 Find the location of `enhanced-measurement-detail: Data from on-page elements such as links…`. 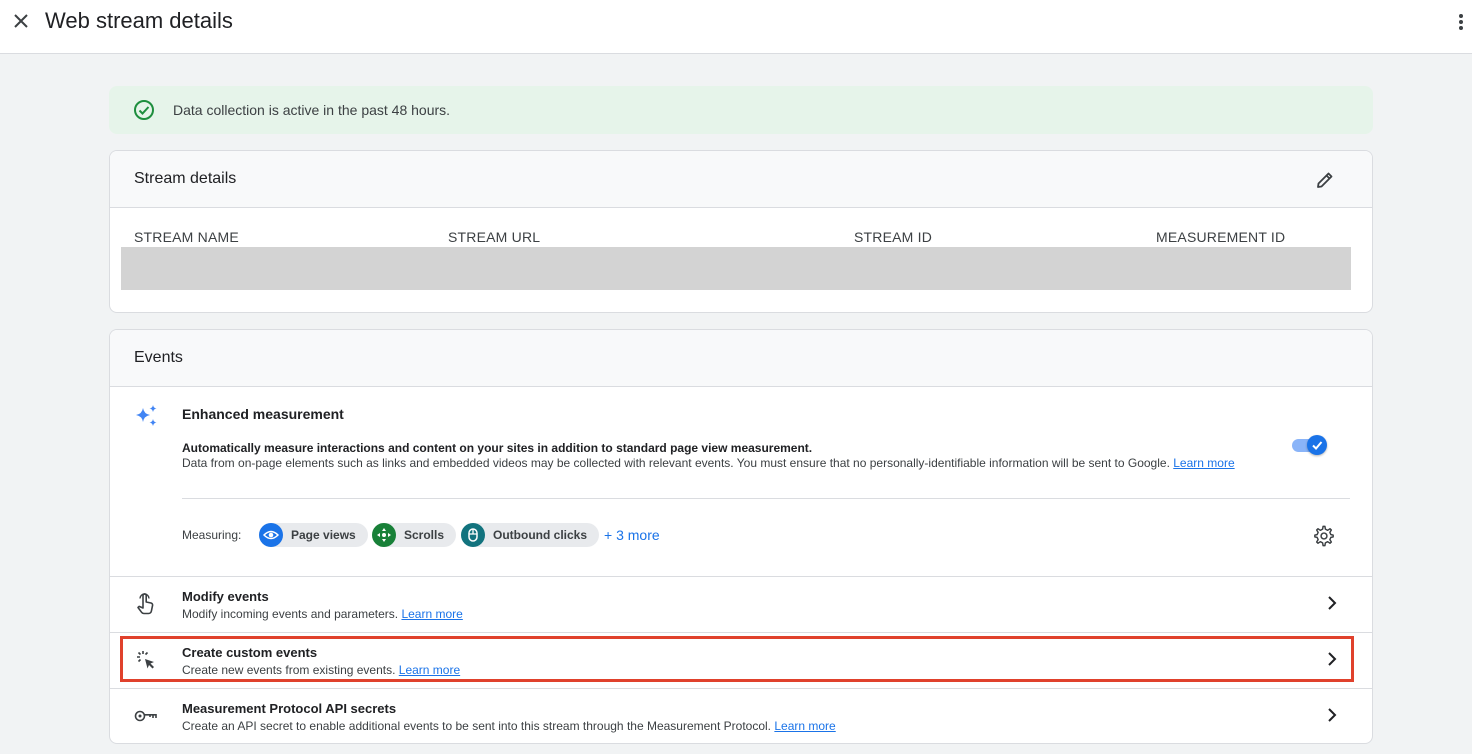

enhanced-measurement-detail: Data from on-page elements such as links… is located at coordinates (676, 463).